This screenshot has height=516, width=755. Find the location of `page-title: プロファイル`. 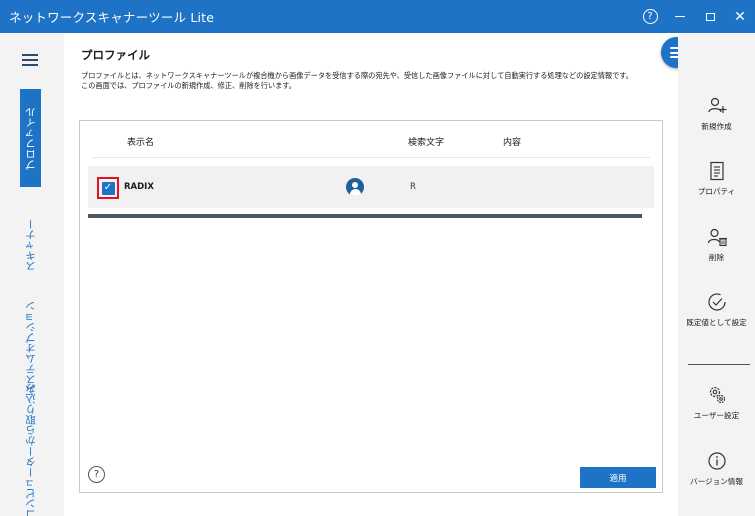

page-title: プロファイル is located at coordinates (115, 55).